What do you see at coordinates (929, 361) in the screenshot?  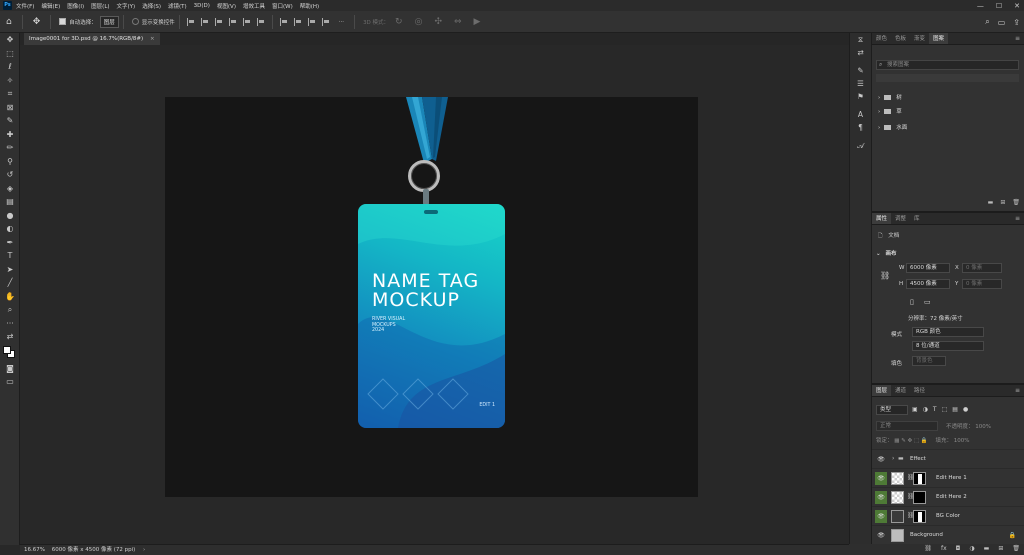 I see `fill-dropdown: 背景色` at bounding box center [929, 361].